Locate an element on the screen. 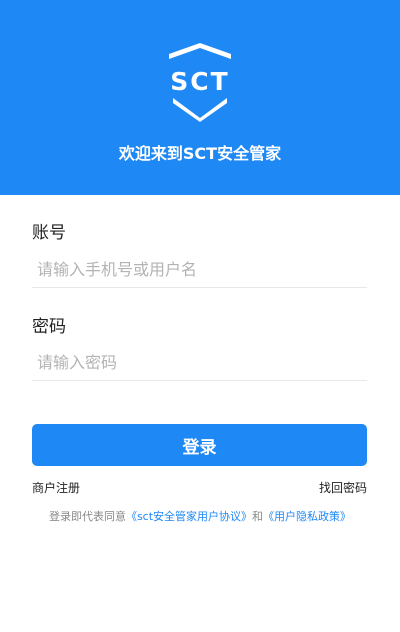  login-button: 登录 is located at coordinates (199, 445).